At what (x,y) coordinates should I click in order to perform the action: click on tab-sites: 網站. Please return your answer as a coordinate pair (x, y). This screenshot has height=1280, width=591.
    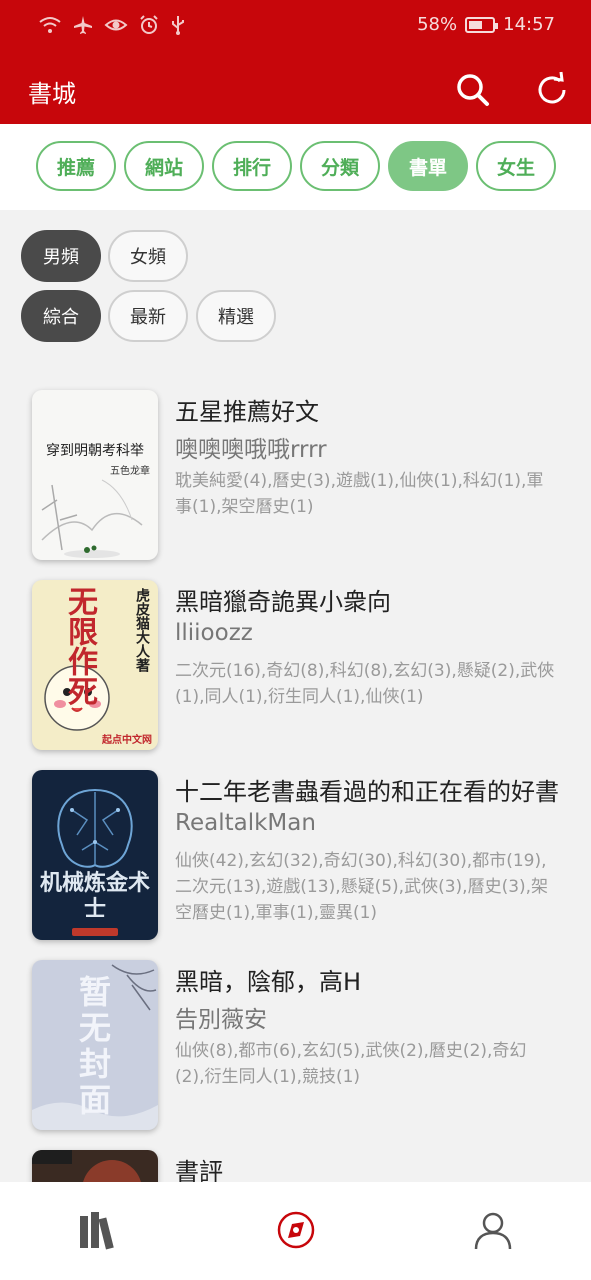
    Looking at the image, I should click on (164, 166).